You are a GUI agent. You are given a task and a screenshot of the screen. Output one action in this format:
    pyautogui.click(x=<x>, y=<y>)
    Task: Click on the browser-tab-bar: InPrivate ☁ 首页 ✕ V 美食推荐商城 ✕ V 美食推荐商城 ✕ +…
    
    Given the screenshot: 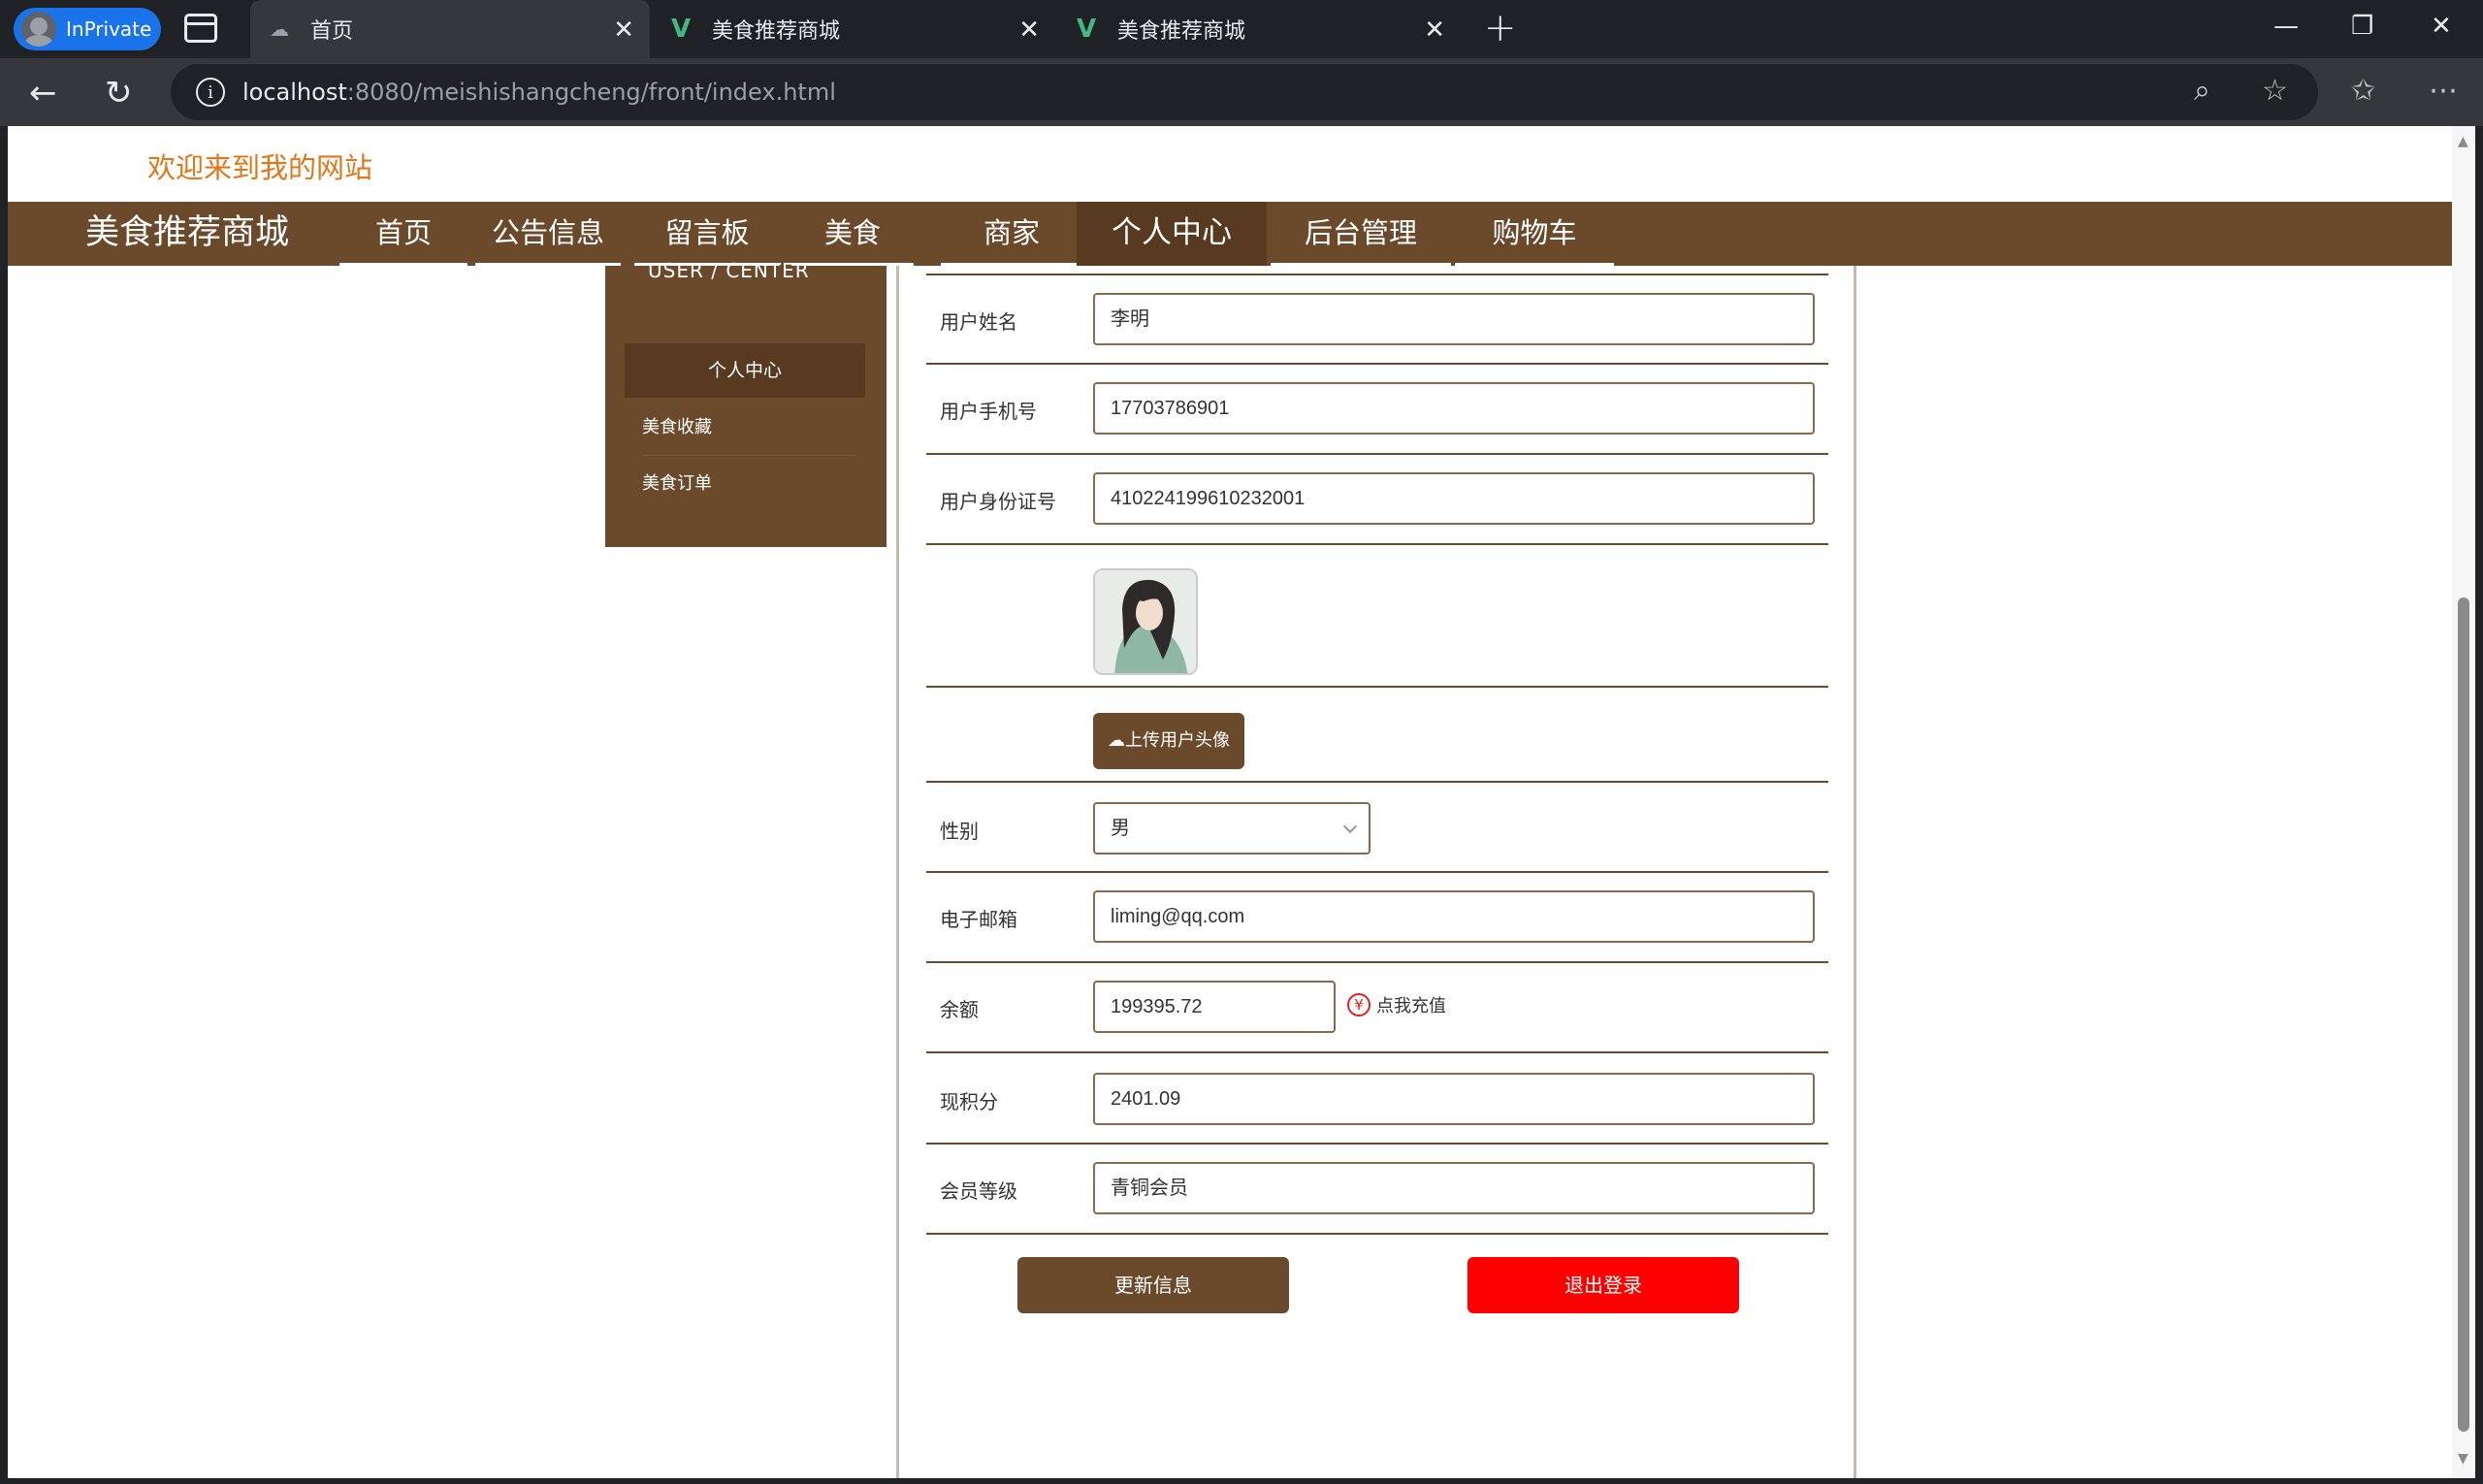 What is the action you would take?
    pyautogui.click(x=1242, y=29)
    